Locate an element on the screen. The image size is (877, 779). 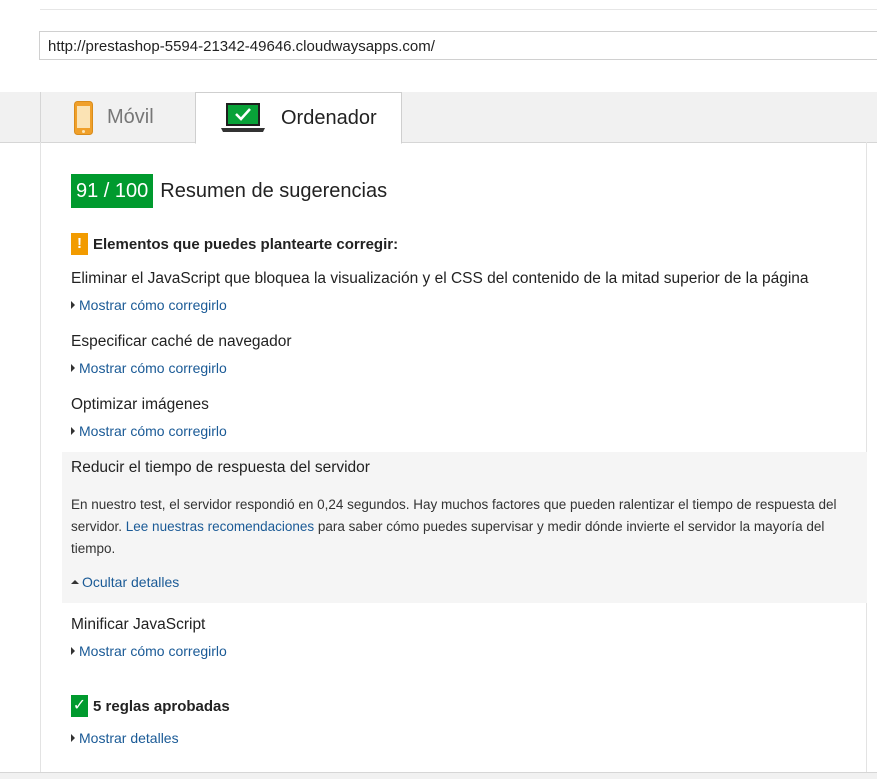
tab-desktop-label: Ordenador is located at coordinates (329, 117).